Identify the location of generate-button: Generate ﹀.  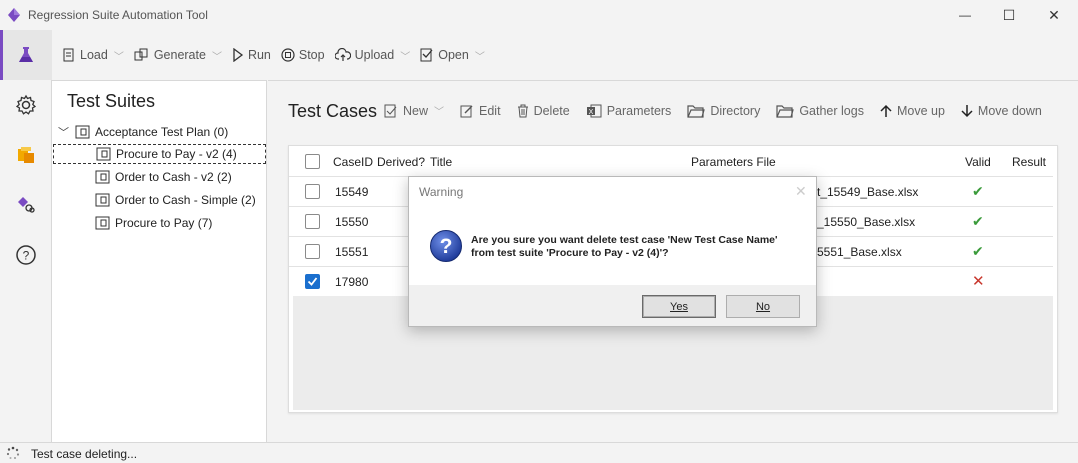
(178, 55).